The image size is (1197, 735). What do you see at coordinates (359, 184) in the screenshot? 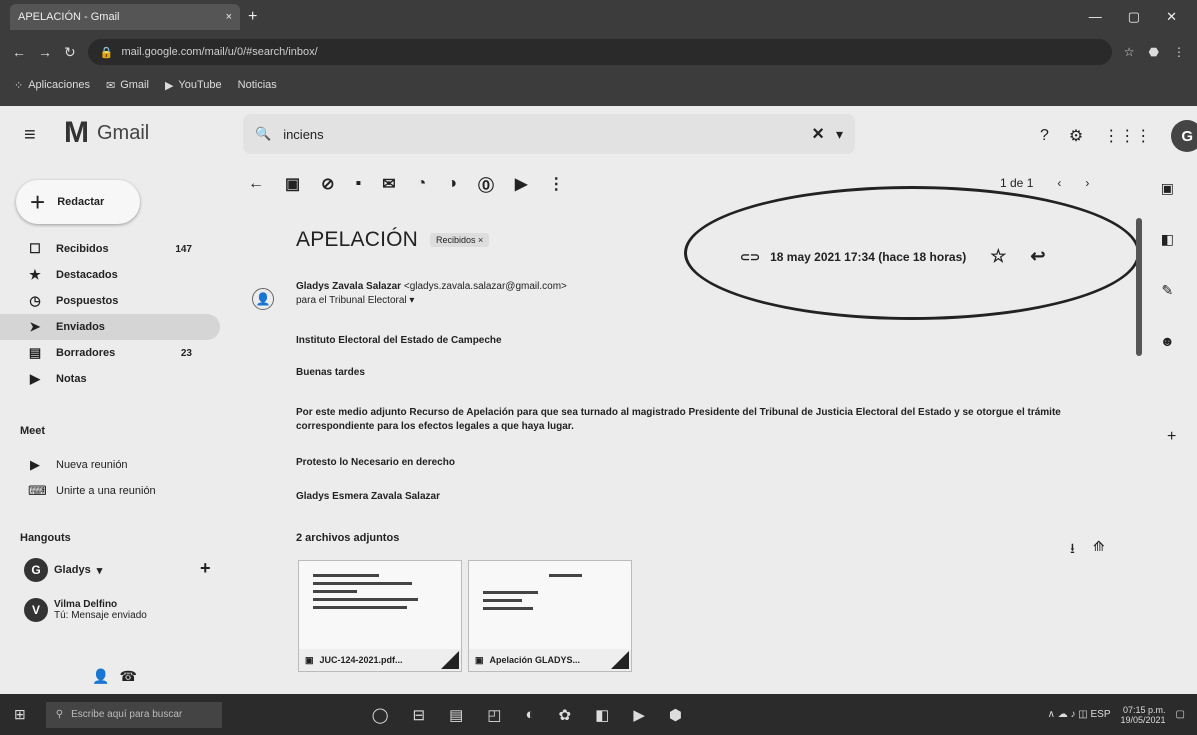
I see `delete-icon: ▪` at bounding box center [359, 184].